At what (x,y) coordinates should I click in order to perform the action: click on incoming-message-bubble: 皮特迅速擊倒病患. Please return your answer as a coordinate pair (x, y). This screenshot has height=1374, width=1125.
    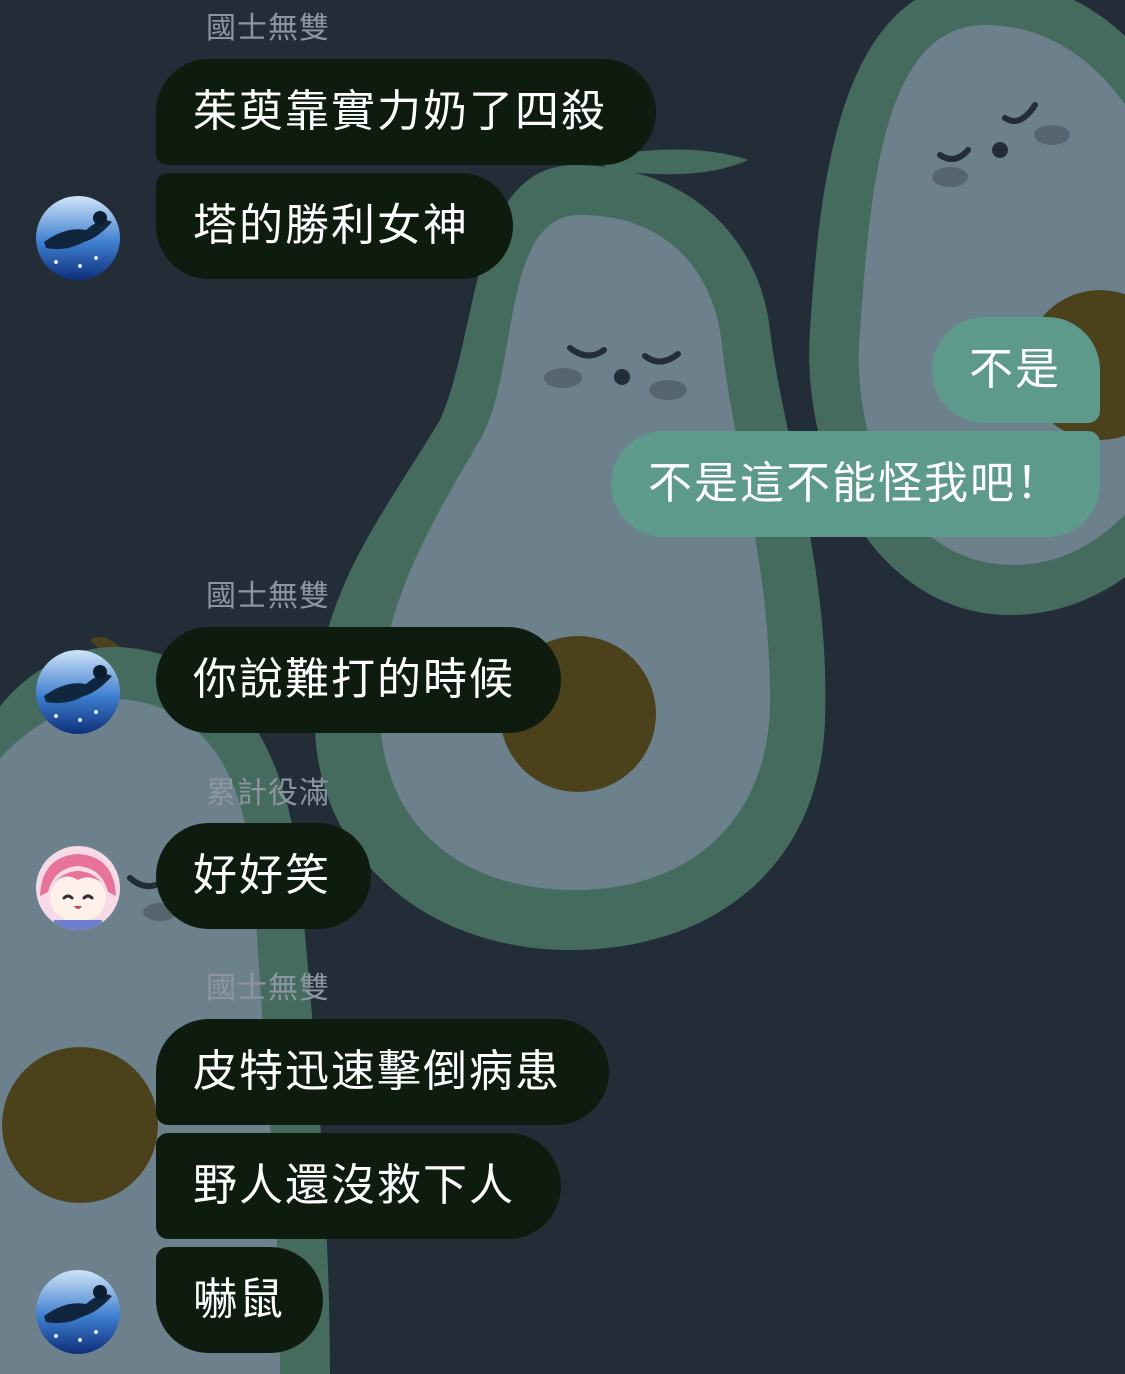
    Looking at the image, I should click on (382, 1072).